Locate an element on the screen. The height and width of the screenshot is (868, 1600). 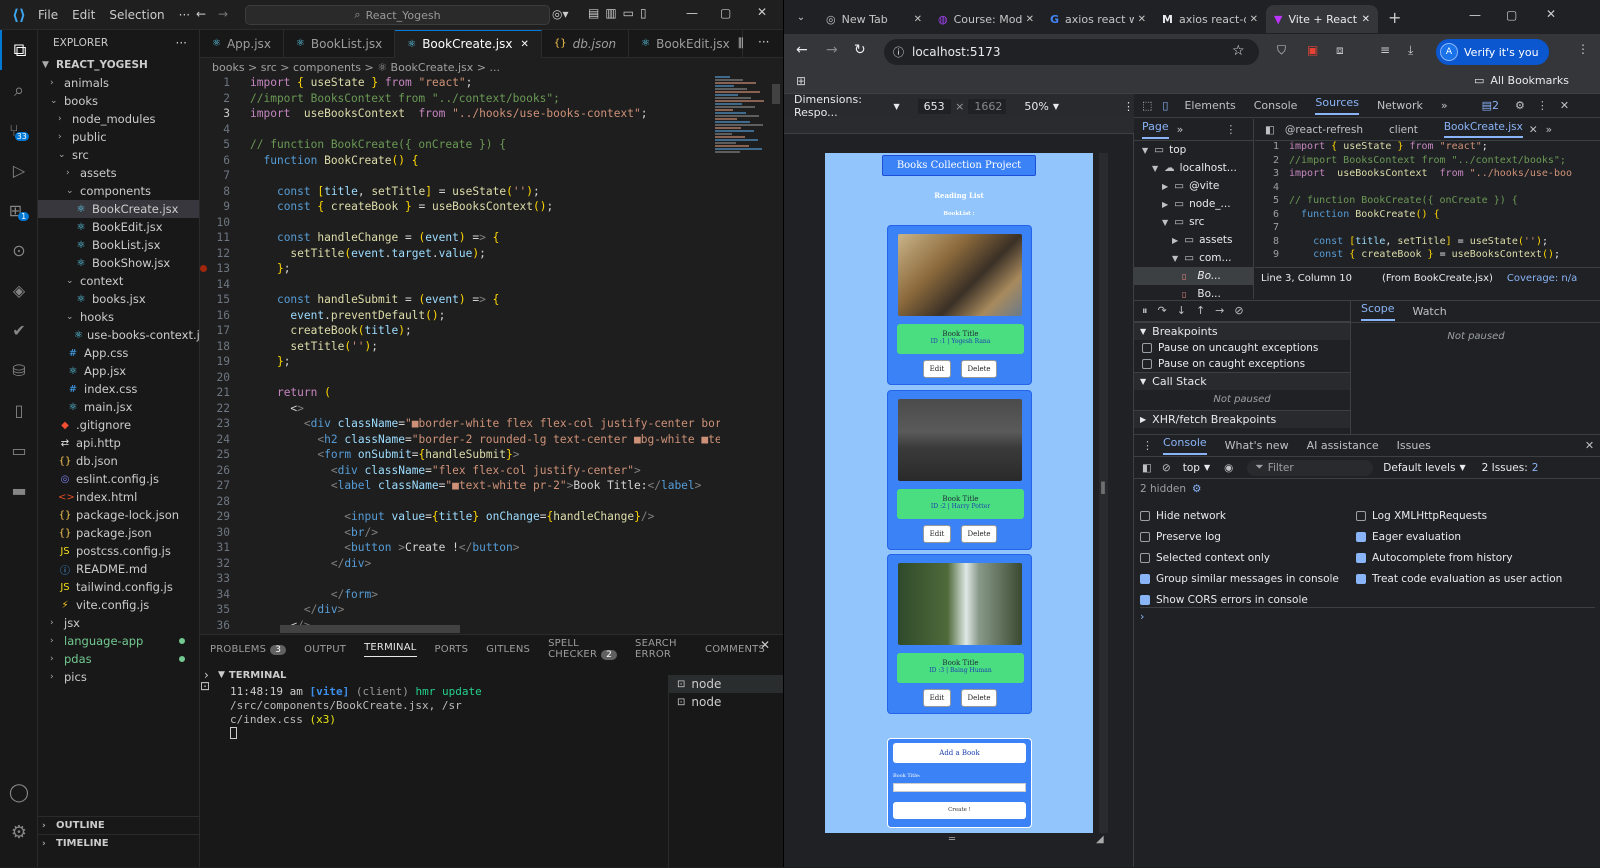
more-tabs-icon: » is located at coordinates (1444, 105).